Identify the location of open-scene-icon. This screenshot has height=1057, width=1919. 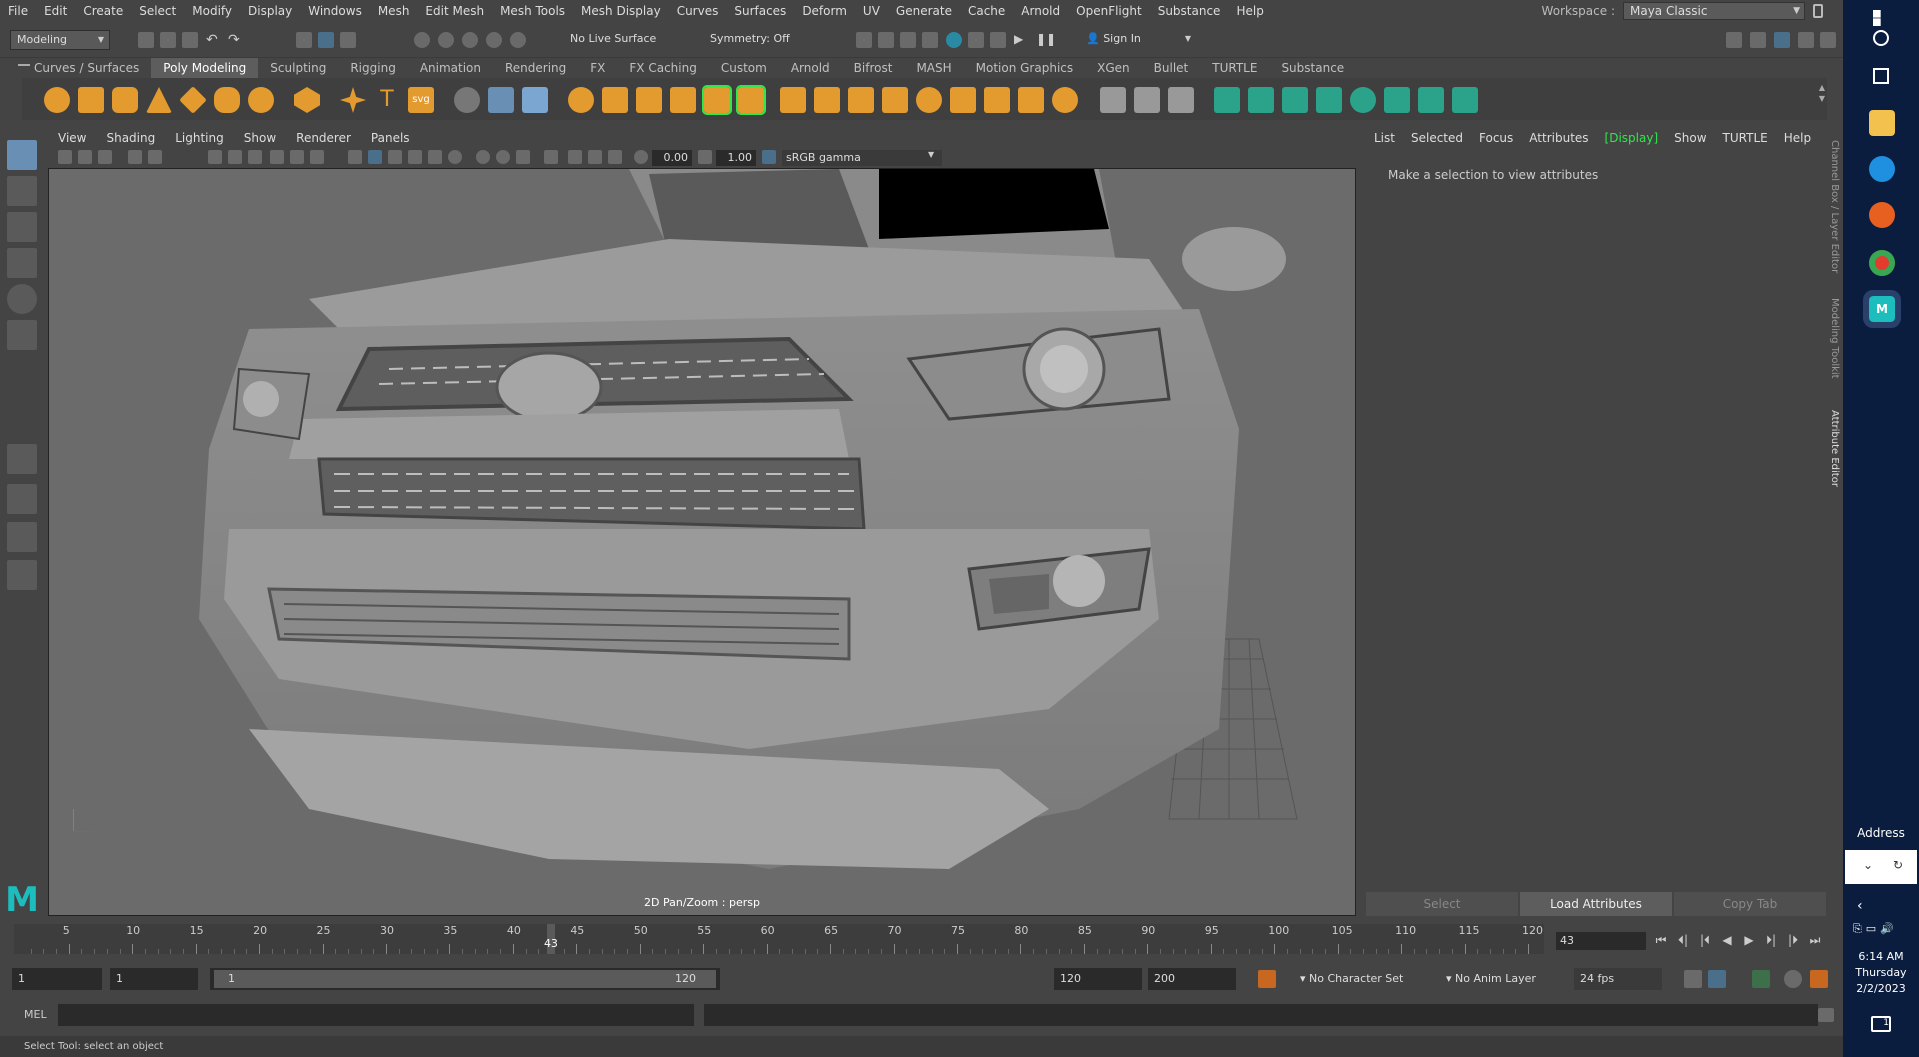
(168, 40).